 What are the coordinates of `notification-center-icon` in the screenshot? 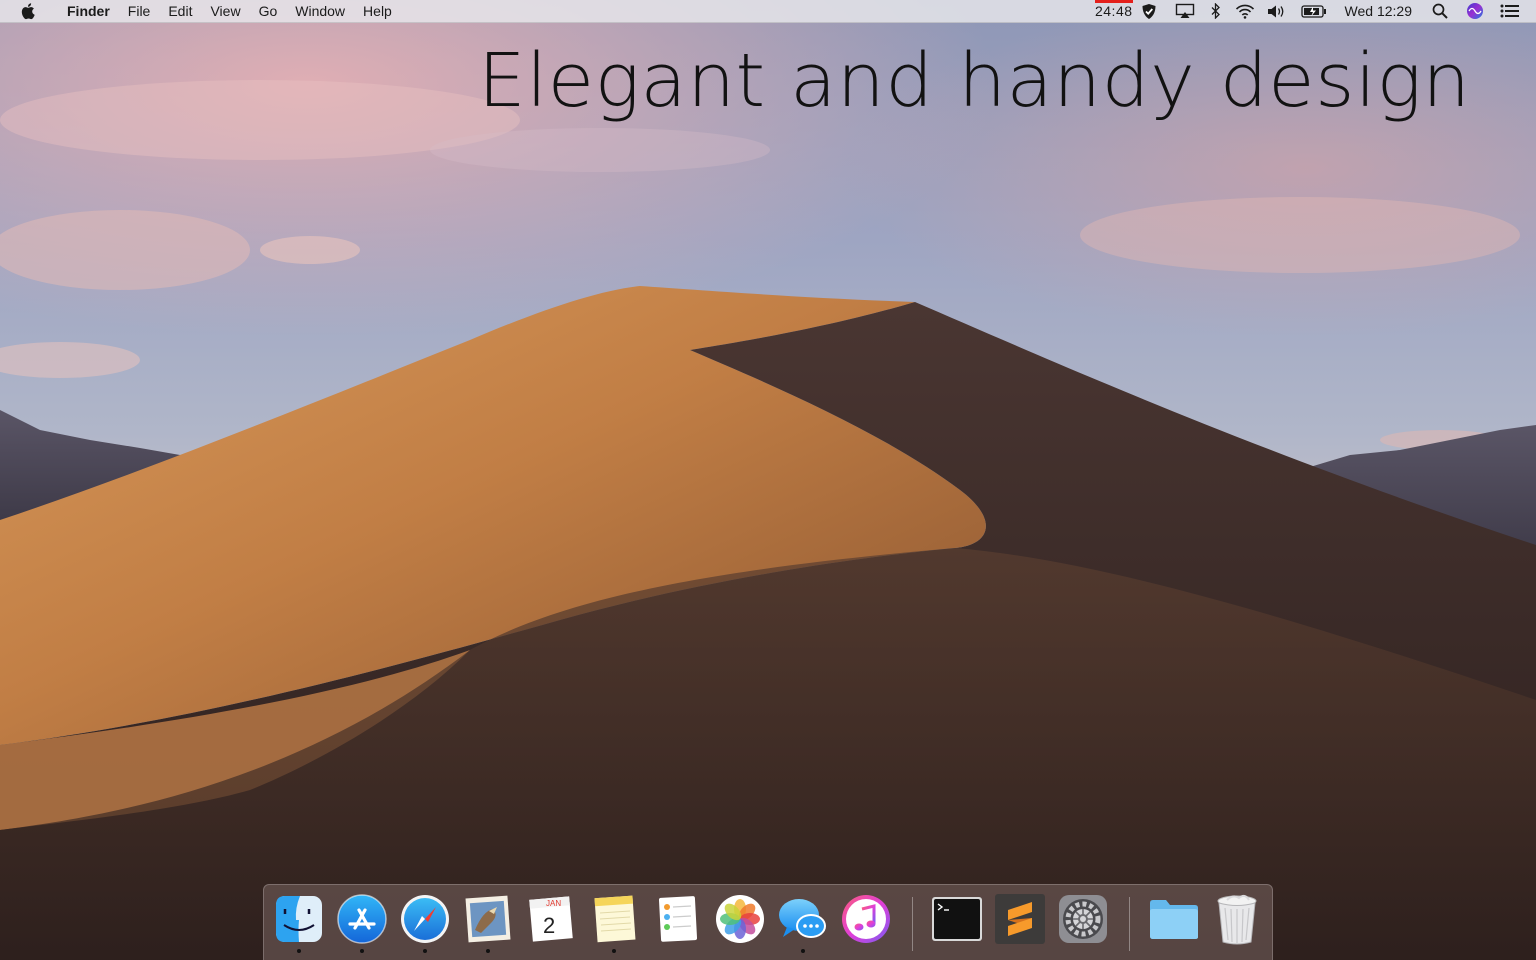 It's located at (1510, 11).